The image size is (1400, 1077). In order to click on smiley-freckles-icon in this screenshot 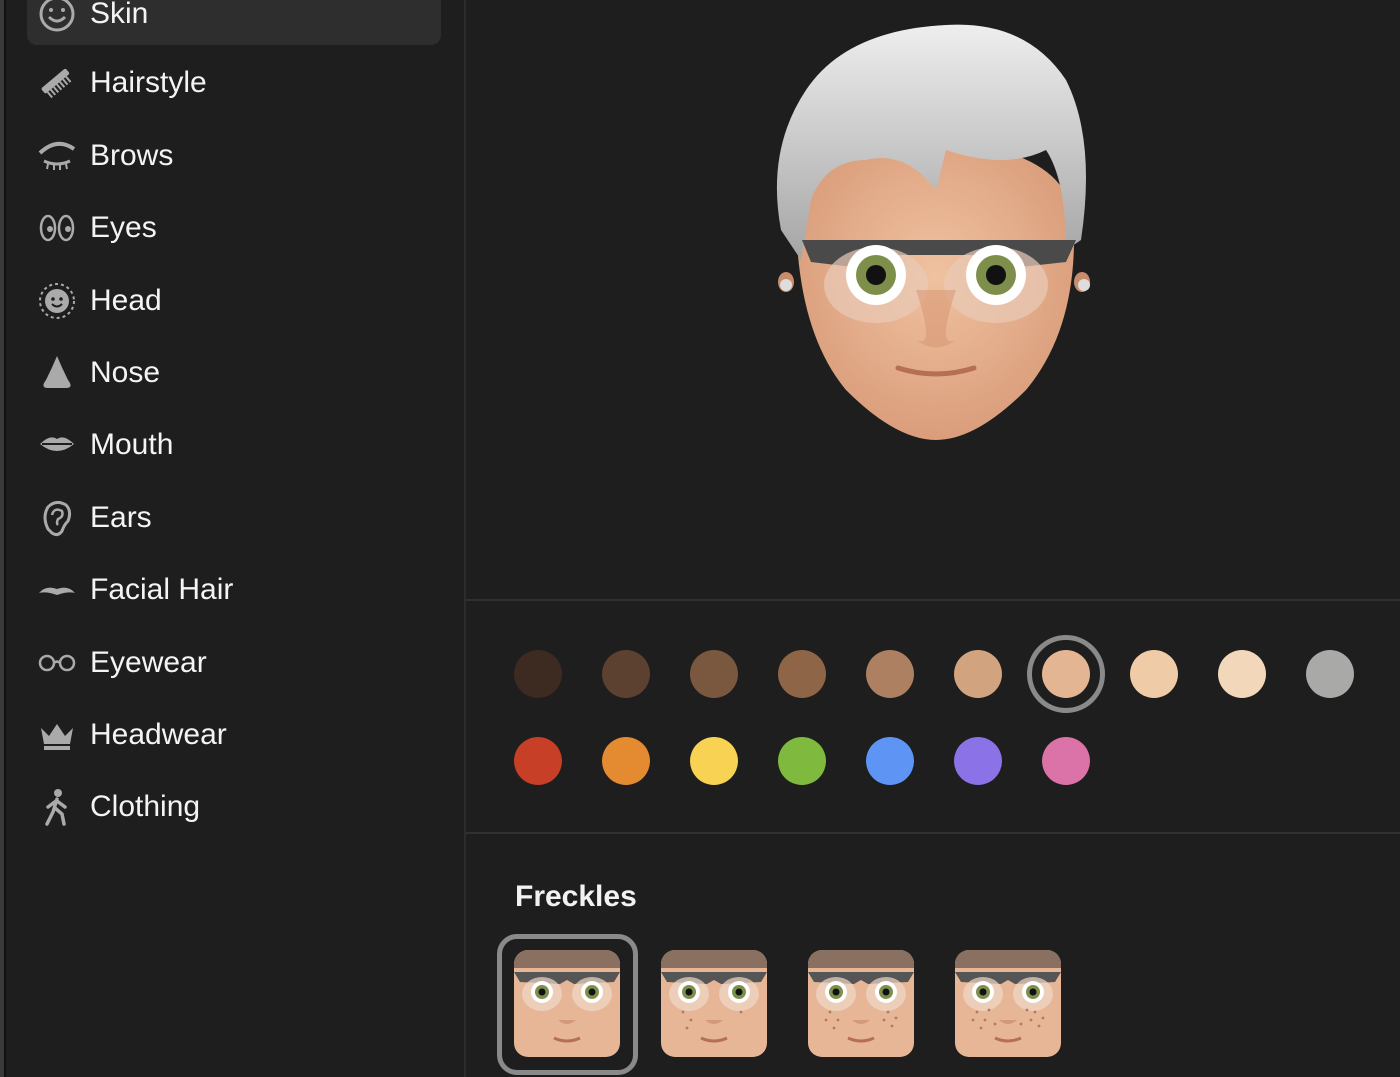, I will do `click(57, 17)`.